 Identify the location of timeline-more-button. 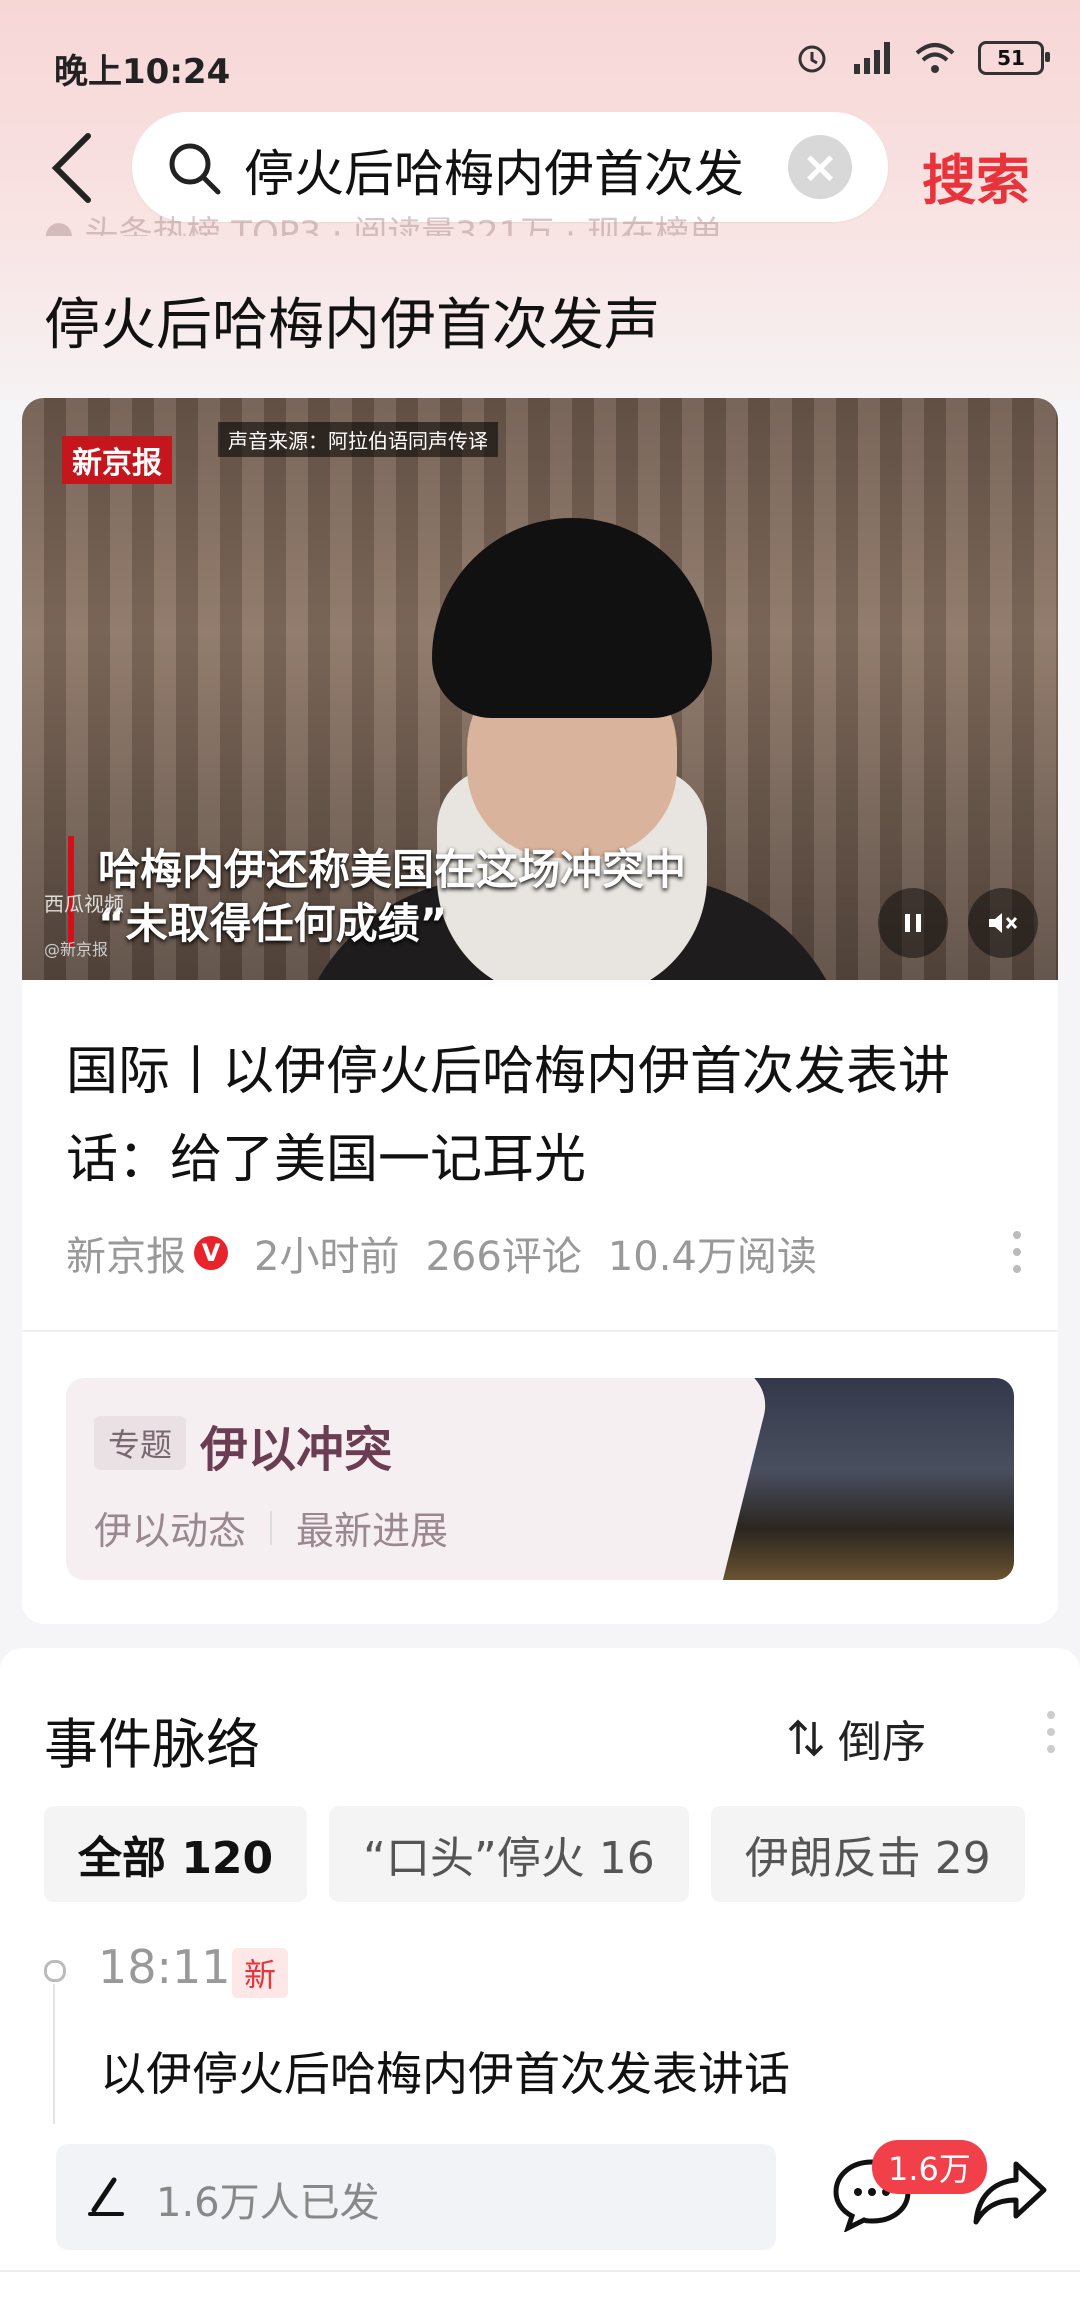
(1051, 1734).